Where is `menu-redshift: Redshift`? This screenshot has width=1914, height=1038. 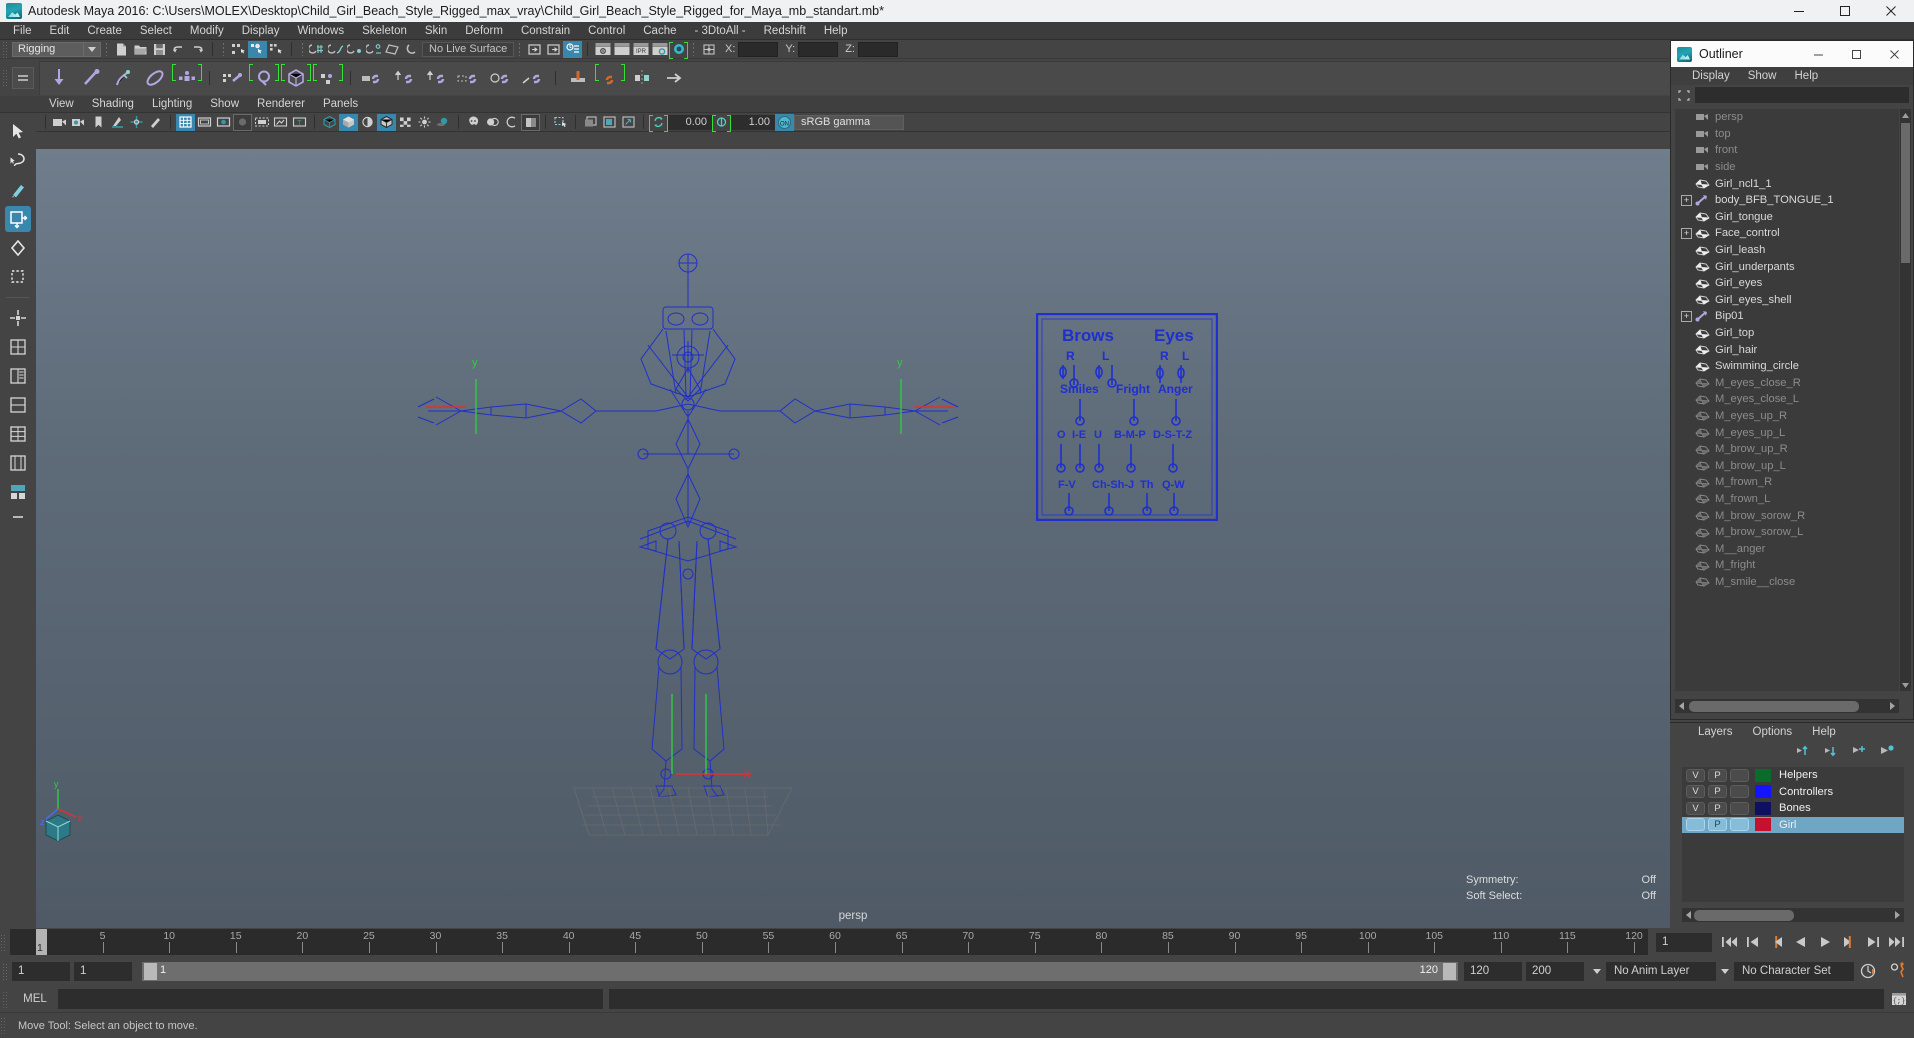 menu-redshift: Redshift is located at coordinates (785, 31).